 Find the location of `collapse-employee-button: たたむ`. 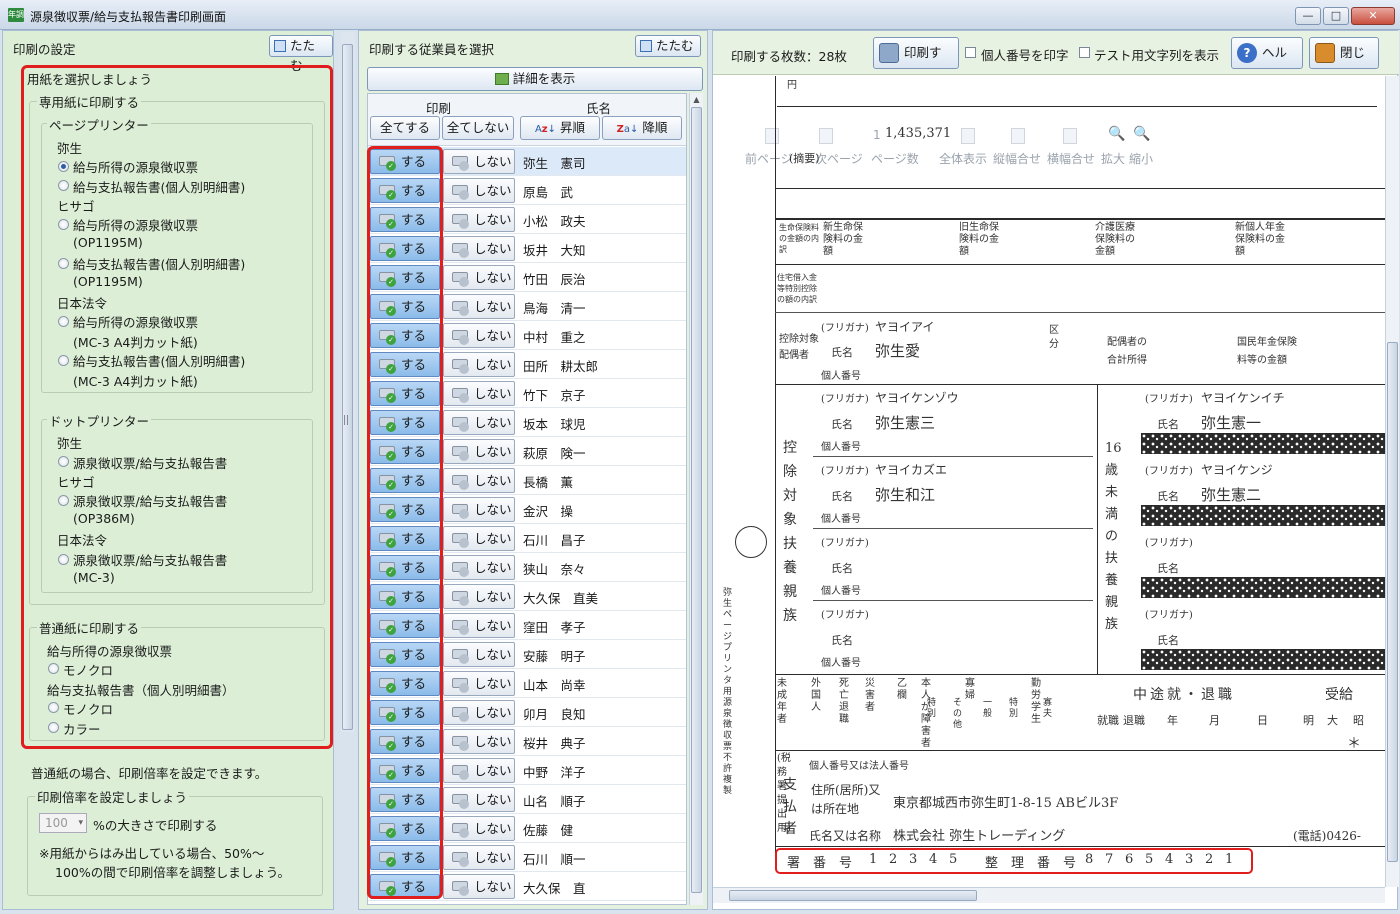

collapse-employee-button: たたむ is located at coordinates (668, 46).